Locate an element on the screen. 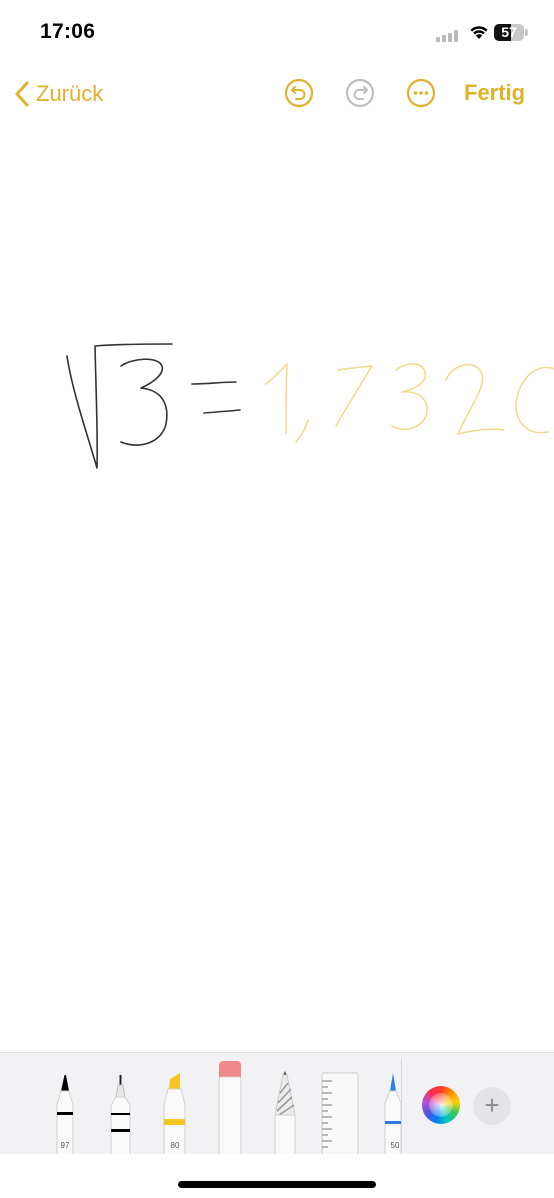 Image resolution: width=554 pixels, height=1198 pixels. drawing-toolbar: 97 80 50 is located at coordinates (277, 1103).